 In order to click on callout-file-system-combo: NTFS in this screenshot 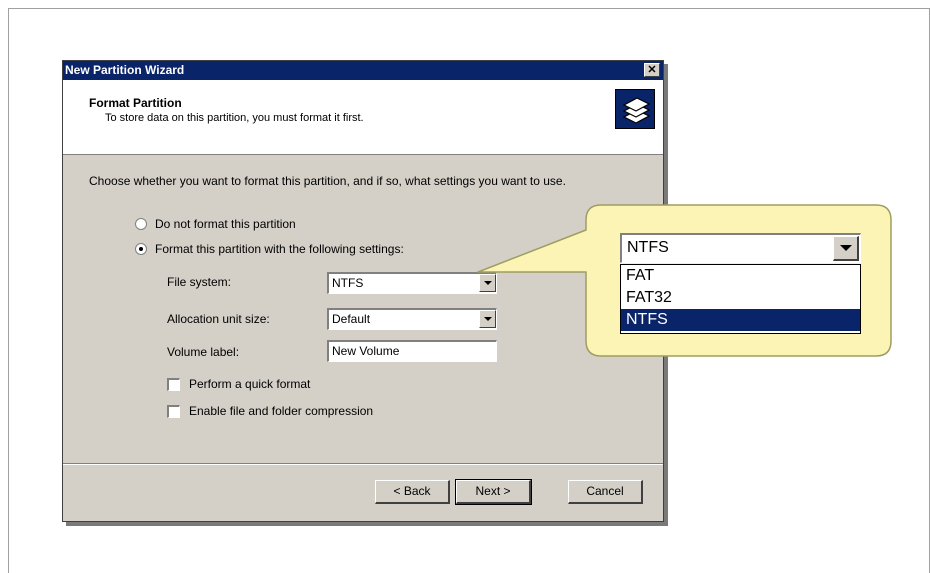, I will do `click(740, 248)`.